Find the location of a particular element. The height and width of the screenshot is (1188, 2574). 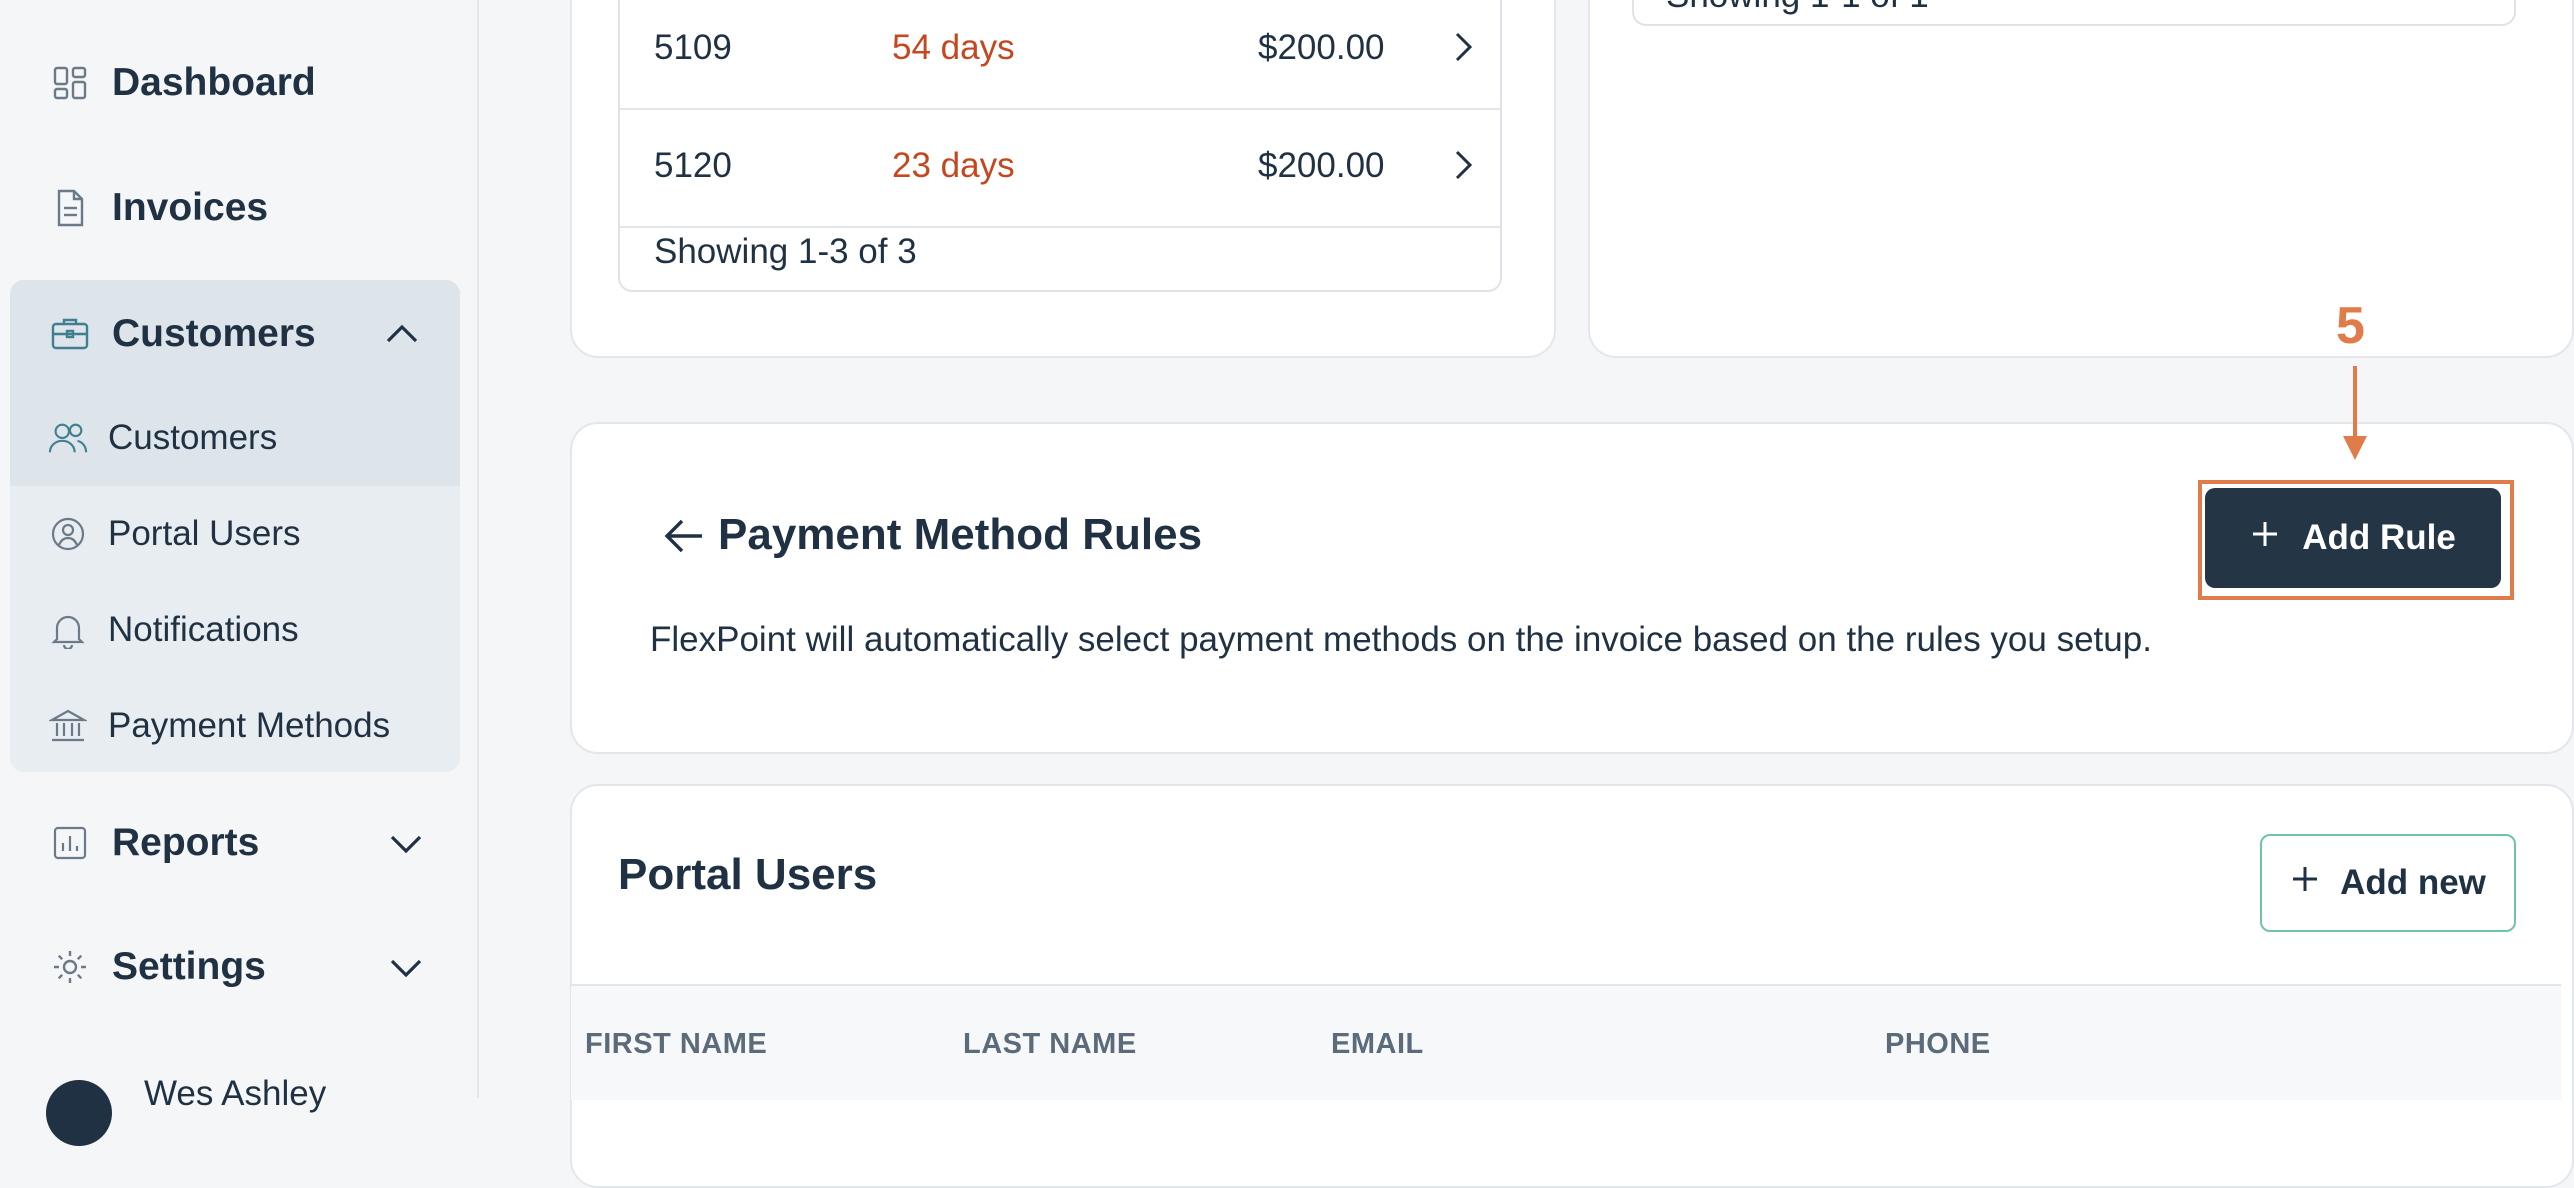

portal-users-table-header: FIRST NAME LAST NAME EMAIL PHONE is located at coordinates (1566, 1042).